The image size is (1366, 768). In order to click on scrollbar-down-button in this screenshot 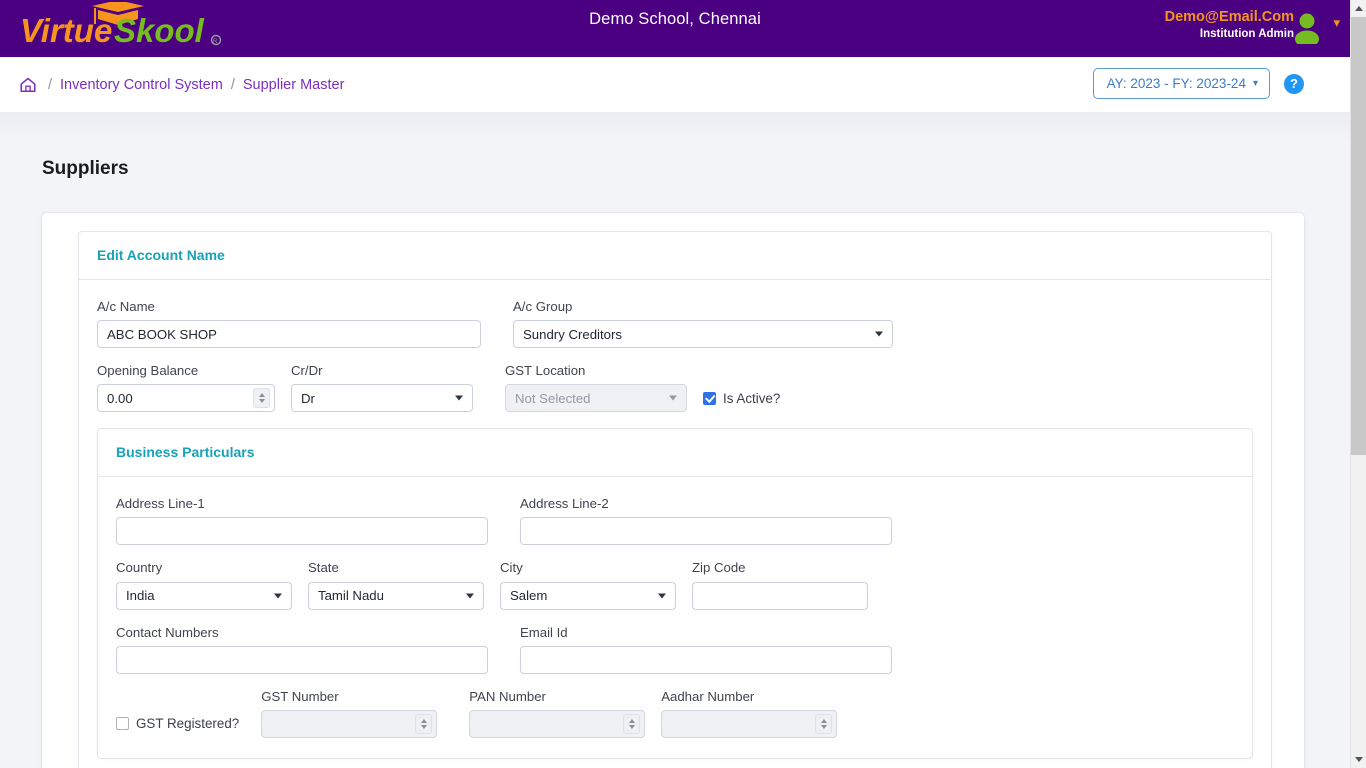, I will do `click(1358, 759)`.